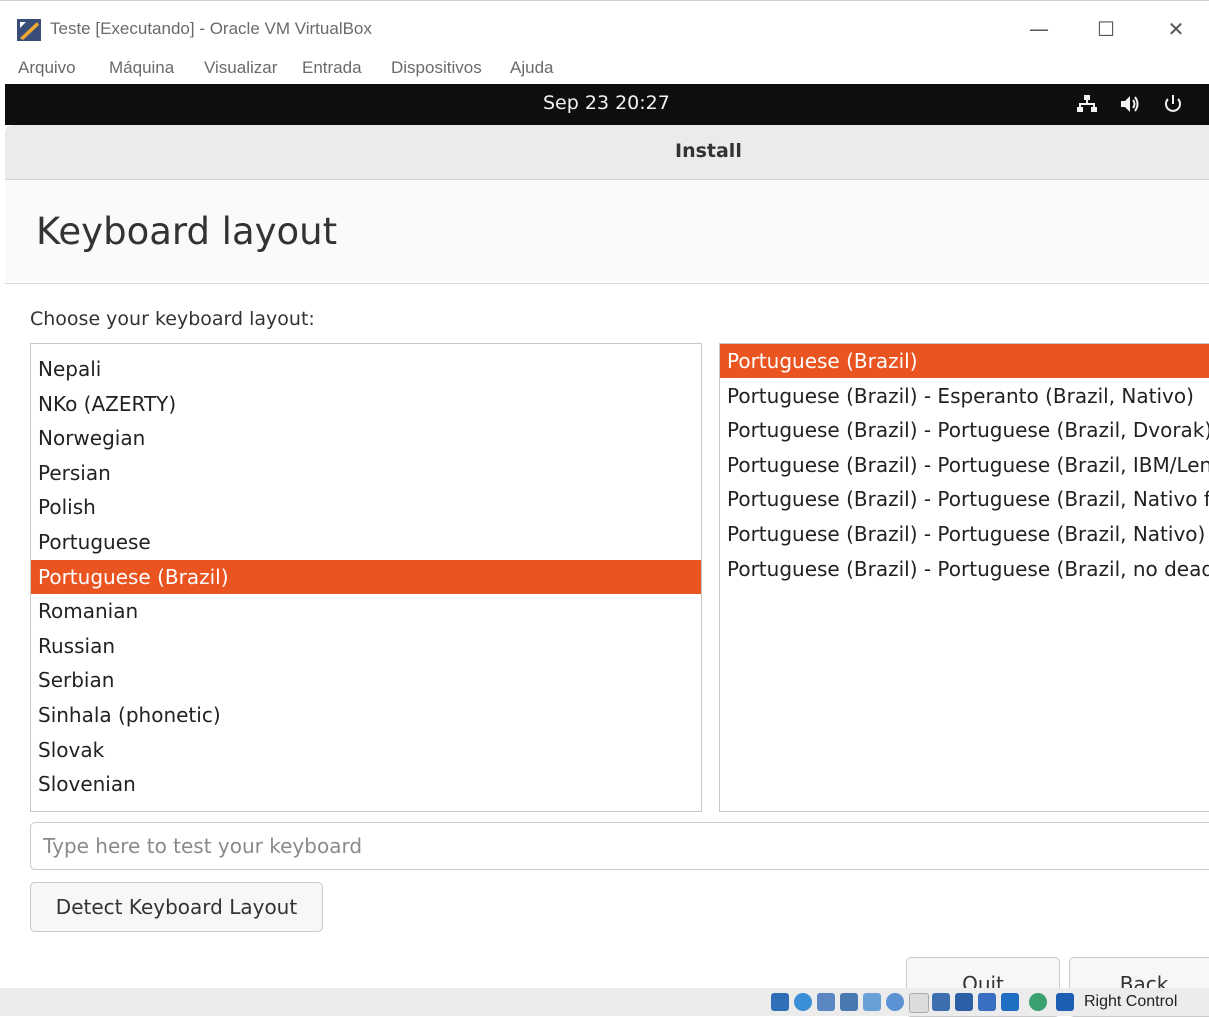 This screenshot has height=1017, width=1209. I want to click on clock: Sep 23 20:27, so click(606, 103).